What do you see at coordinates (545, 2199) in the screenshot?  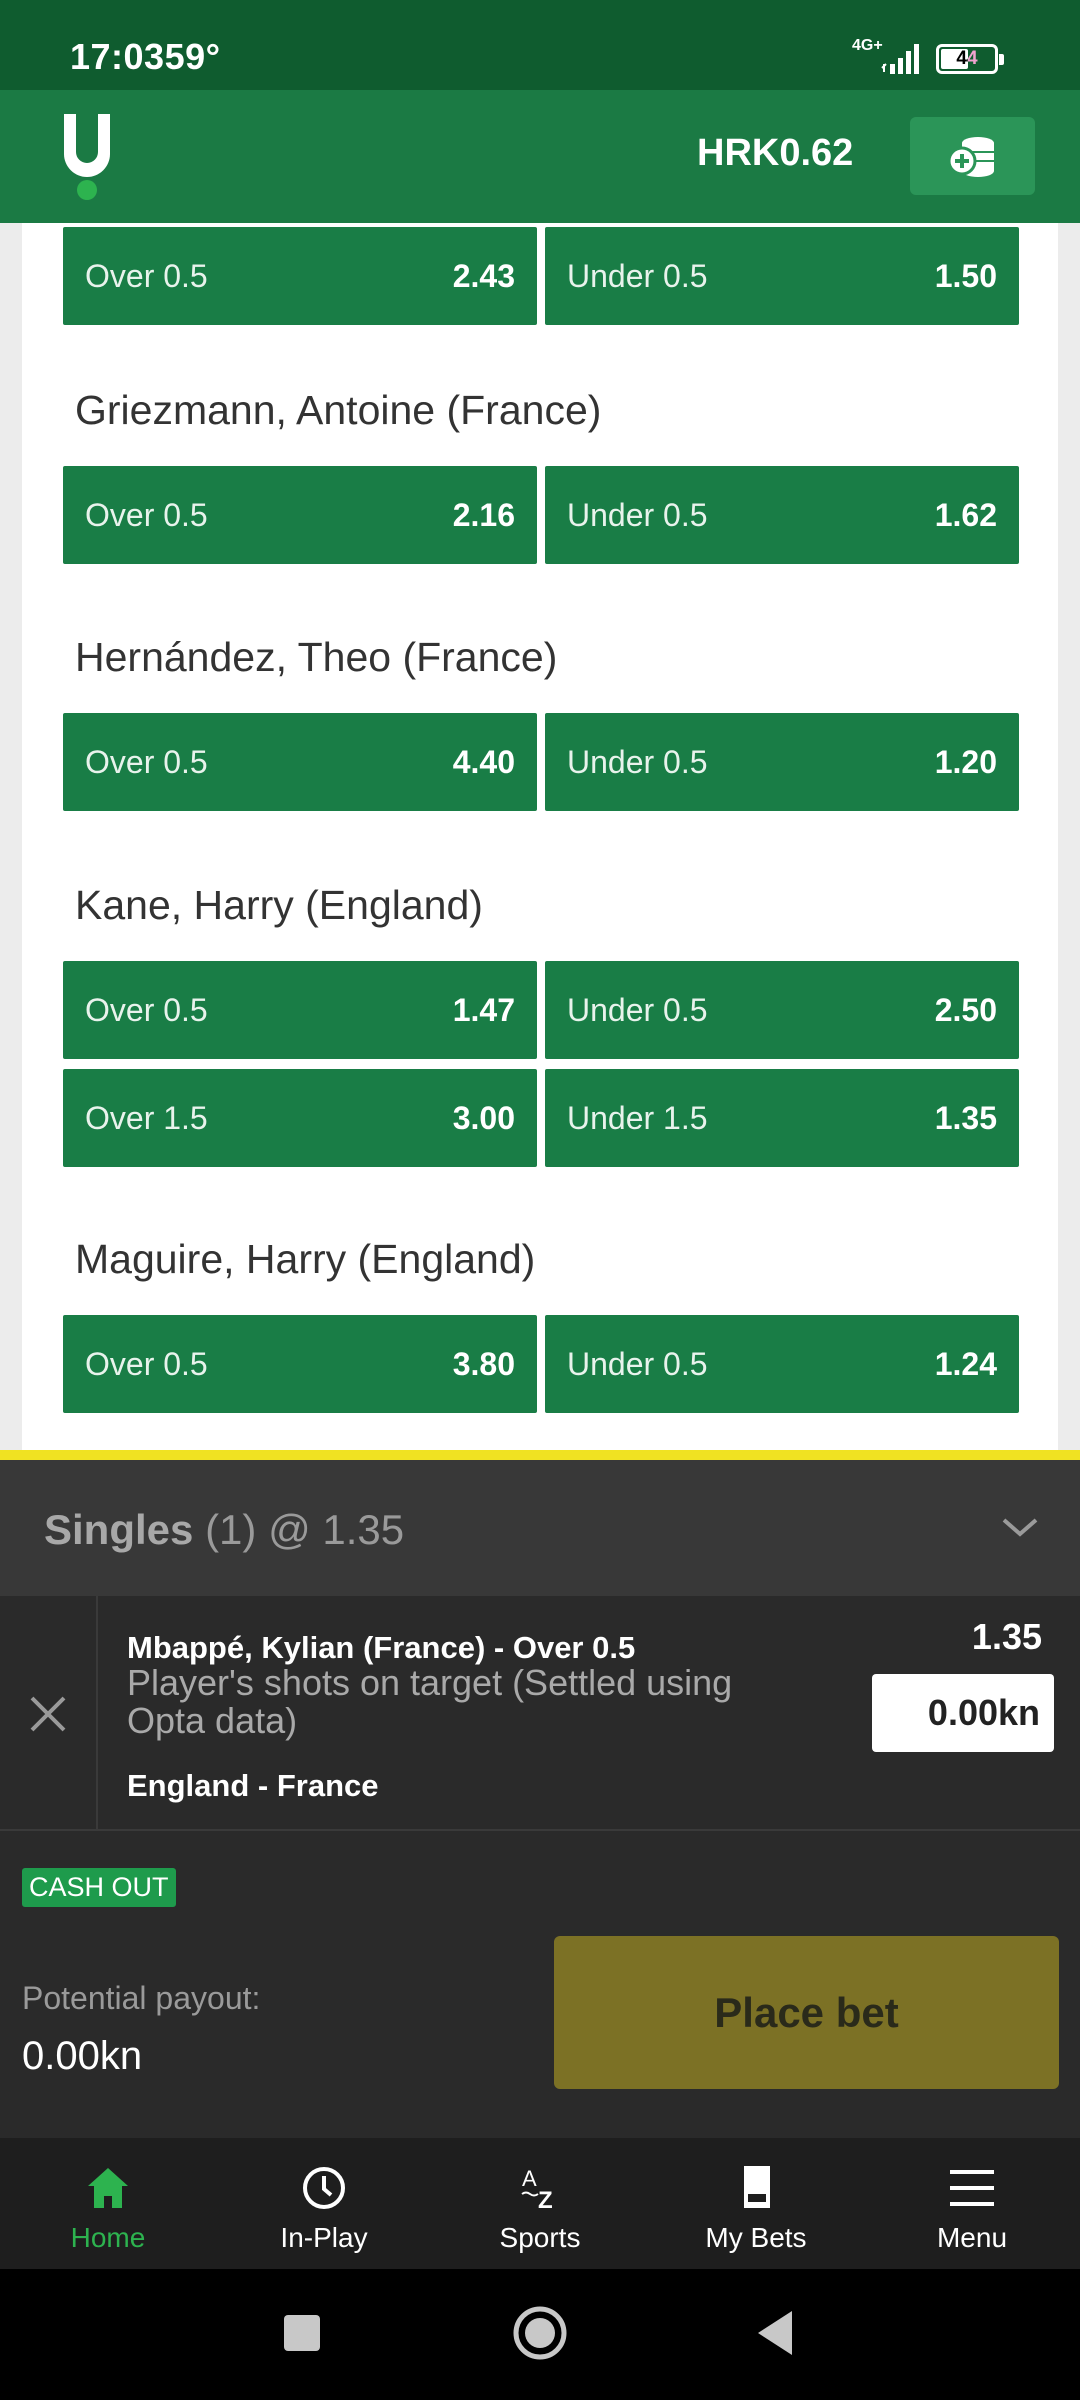 I see `svg-text: Z` at bounding box center [545, 2199].